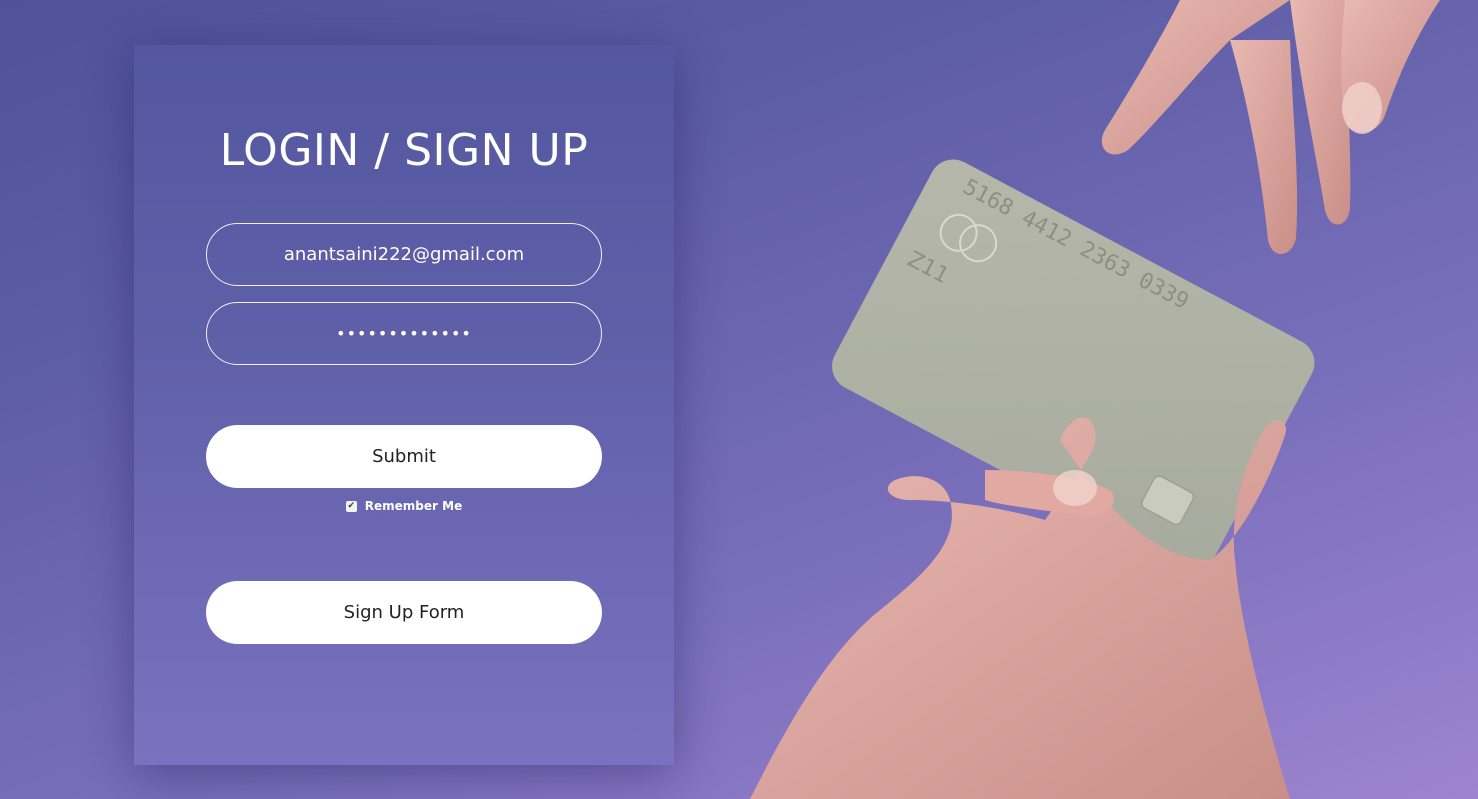 This screenshot has width=1478, height=799. I want to click on submit-button: Submit, so click(404, 456).